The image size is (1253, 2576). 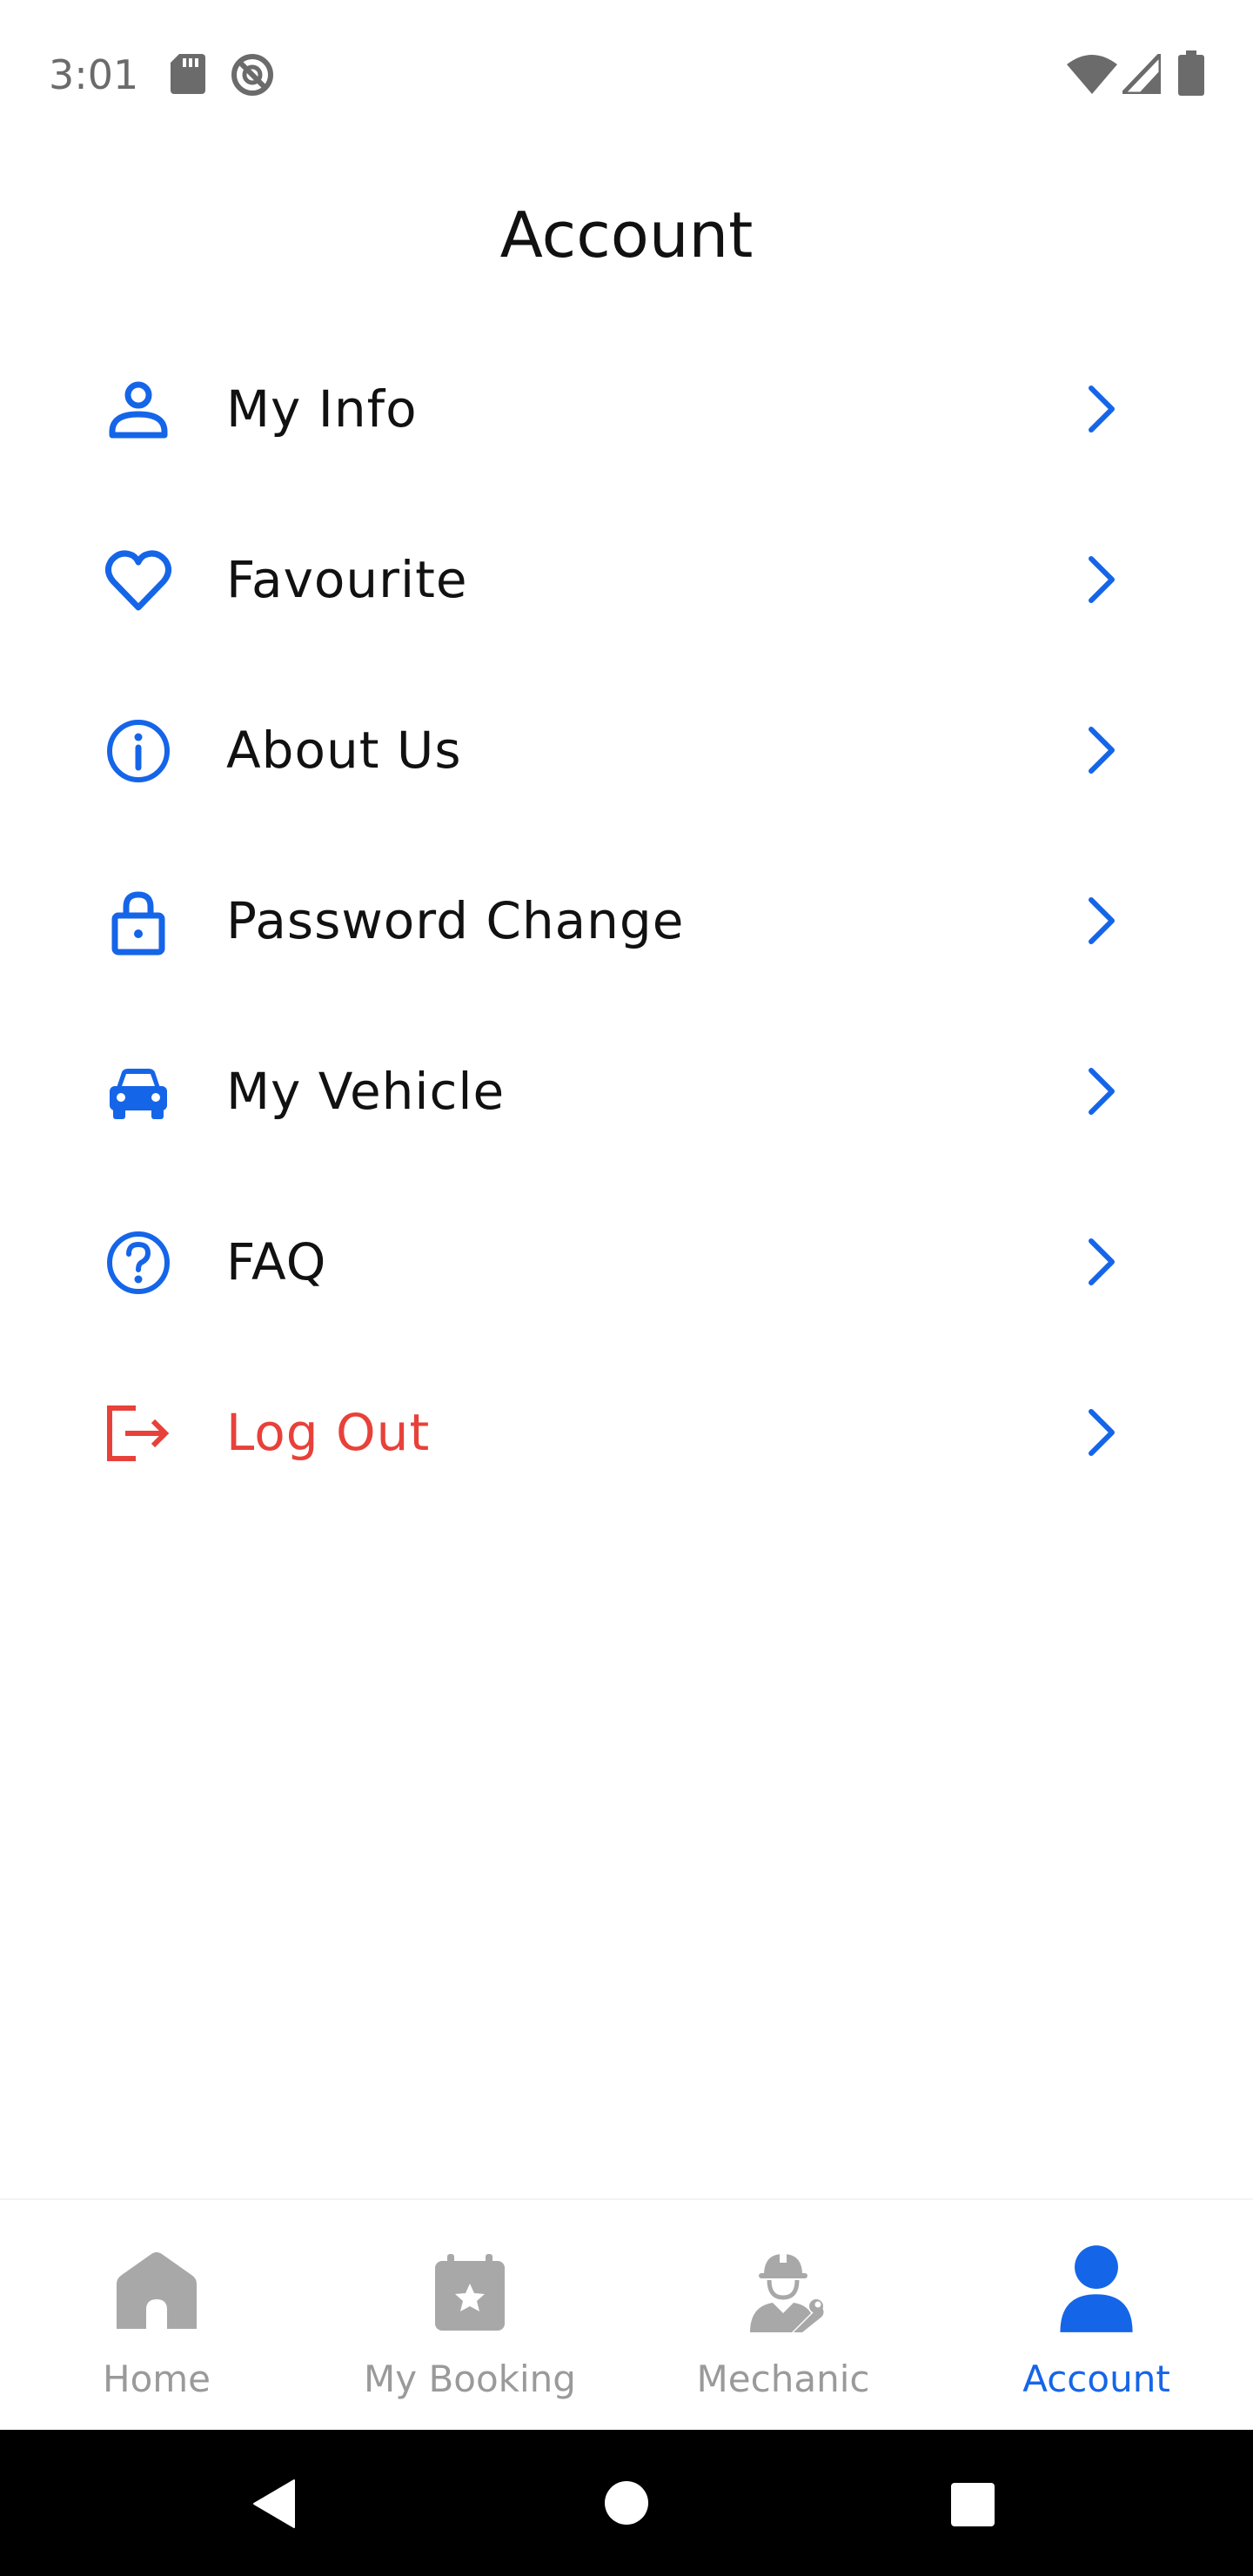 What do you see at coordinates (1096, 2379) in the screenshot?
I see `tab-label: Account` at bounding box center [1096, 2379].